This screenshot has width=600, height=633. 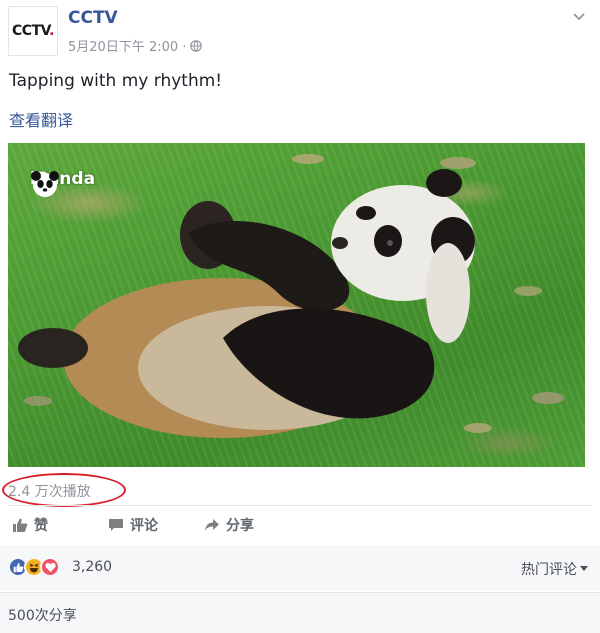 What do you see at coordinates (212, 525) in the screenshot?
I see `share-arrow-icon` at bounding box center [212, 525].